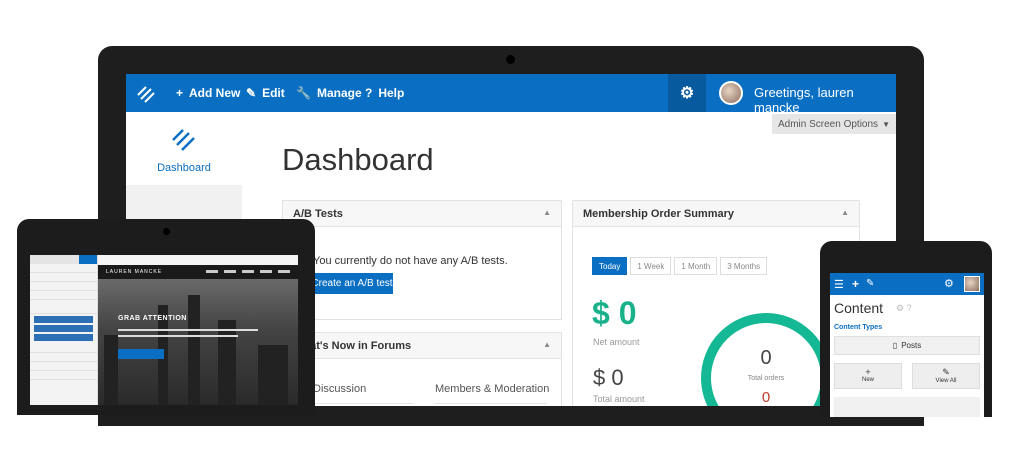  I want to click on next-item, so click(907, 407).